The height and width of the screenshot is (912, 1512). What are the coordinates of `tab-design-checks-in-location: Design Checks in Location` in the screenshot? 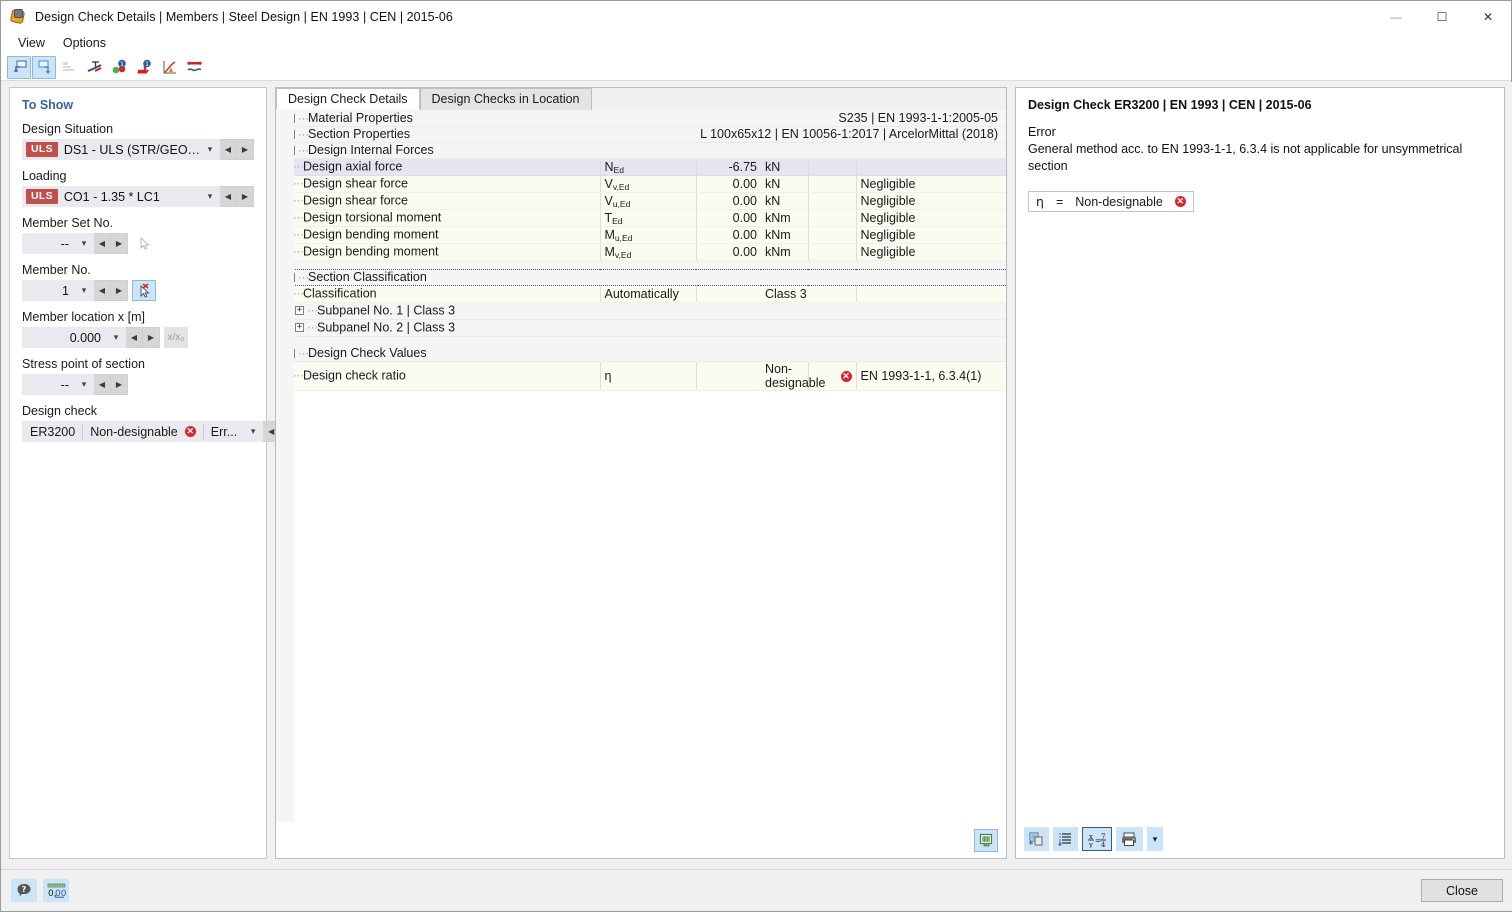 It's located at (505, 99).